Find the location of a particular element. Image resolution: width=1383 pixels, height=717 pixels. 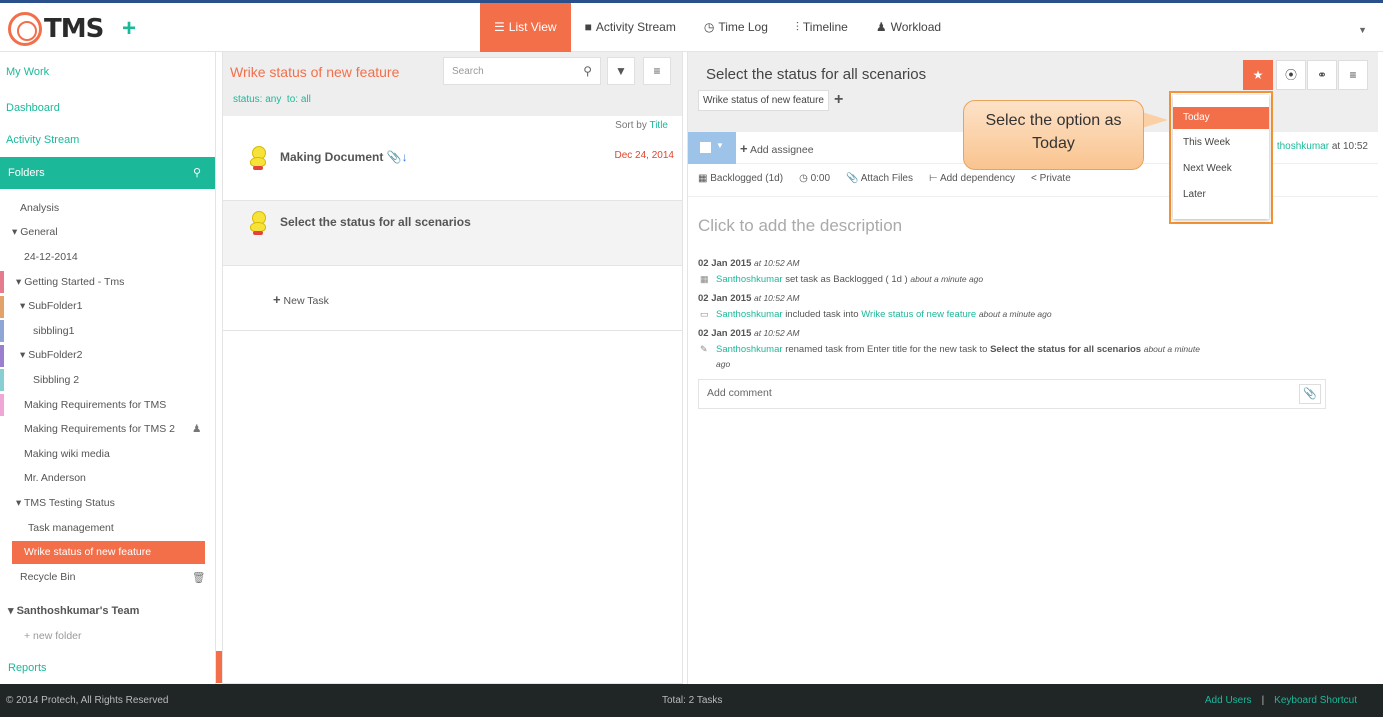

sort-value: Title is located at coordinates (658, 125).